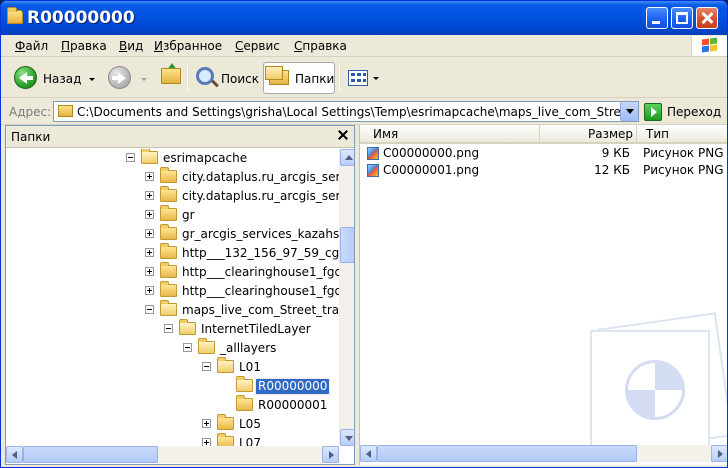  I want to click on tree-item: R00000001, so click(172, 405).